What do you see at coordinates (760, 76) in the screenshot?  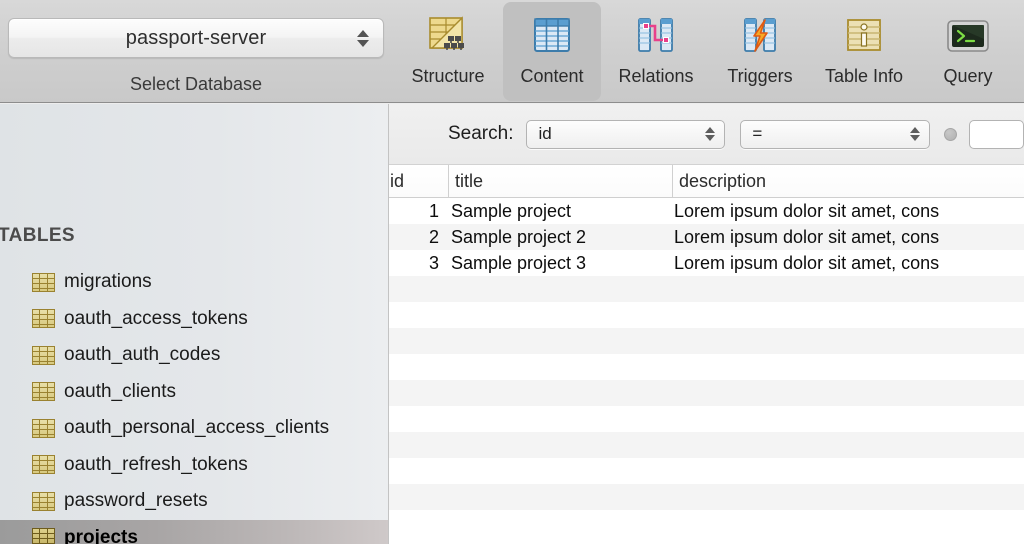 I see `toolbar-tab-triggers-label: Triggers` at bounding box center [760, 76].